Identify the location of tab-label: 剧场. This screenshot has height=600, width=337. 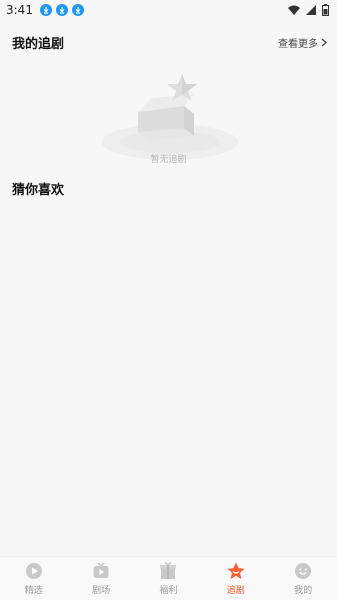
(101, 590).